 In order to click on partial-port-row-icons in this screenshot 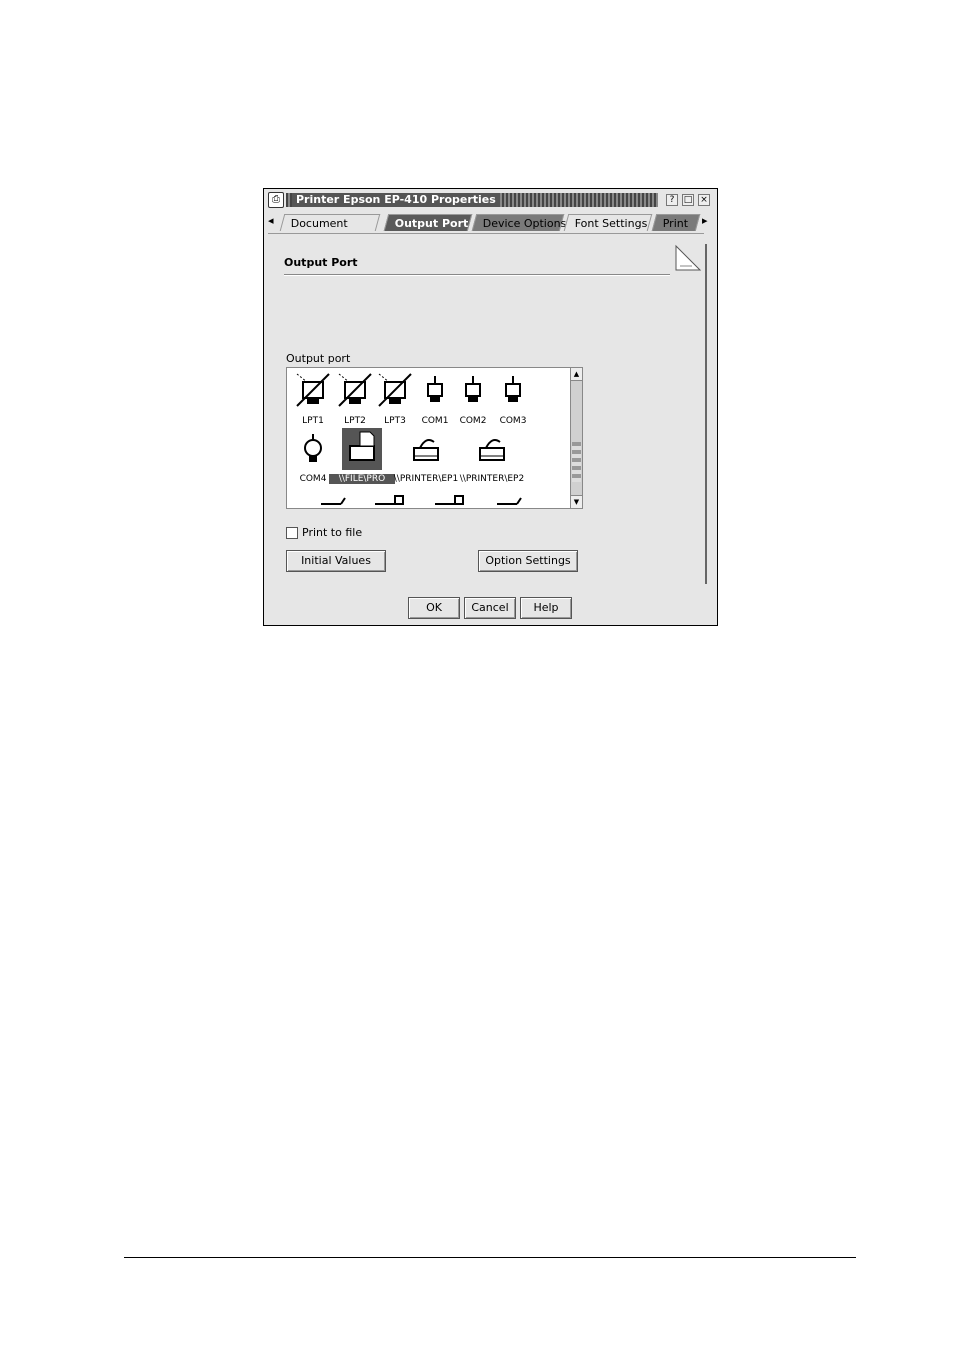, I will do `click(421, 500)`.